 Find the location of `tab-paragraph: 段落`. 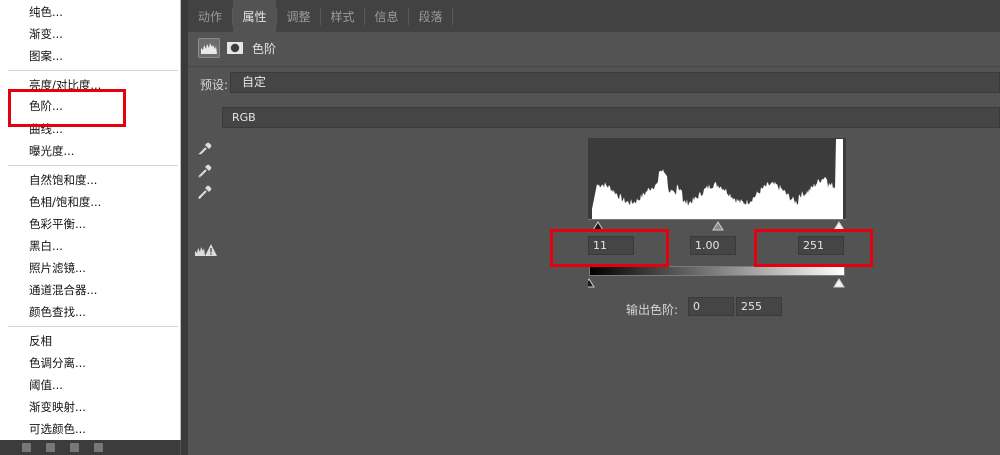

tab-paragraph: 段落 is located at coordinates (430, 16).